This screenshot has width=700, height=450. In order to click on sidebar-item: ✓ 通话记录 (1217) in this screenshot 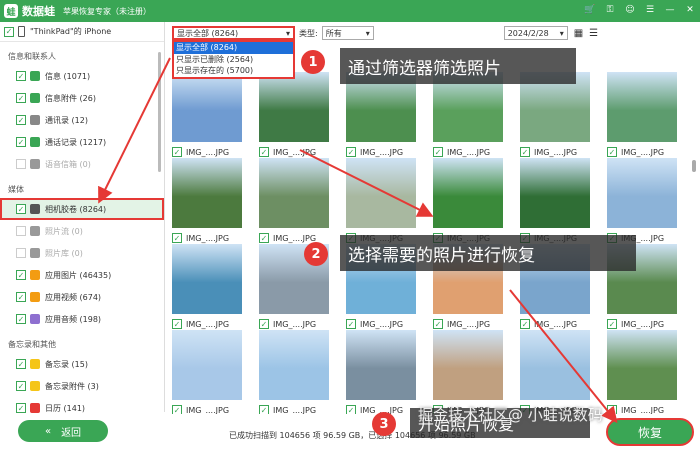, I will do `click(82, 142)`.